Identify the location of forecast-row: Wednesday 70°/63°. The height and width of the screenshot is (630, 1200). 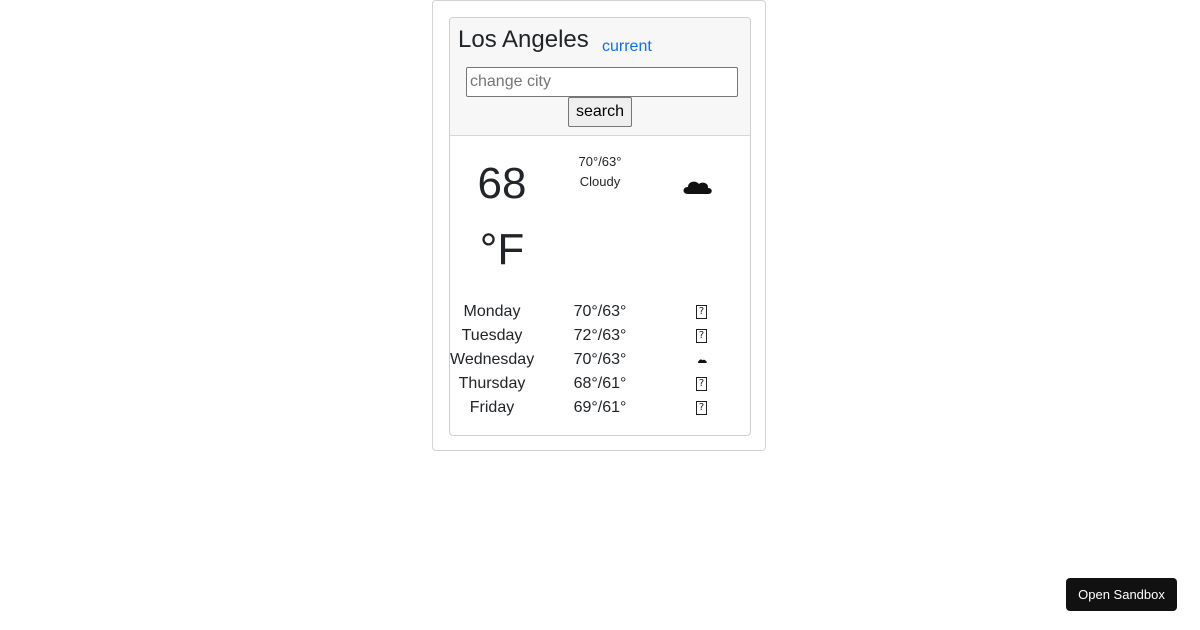
(600, 360).